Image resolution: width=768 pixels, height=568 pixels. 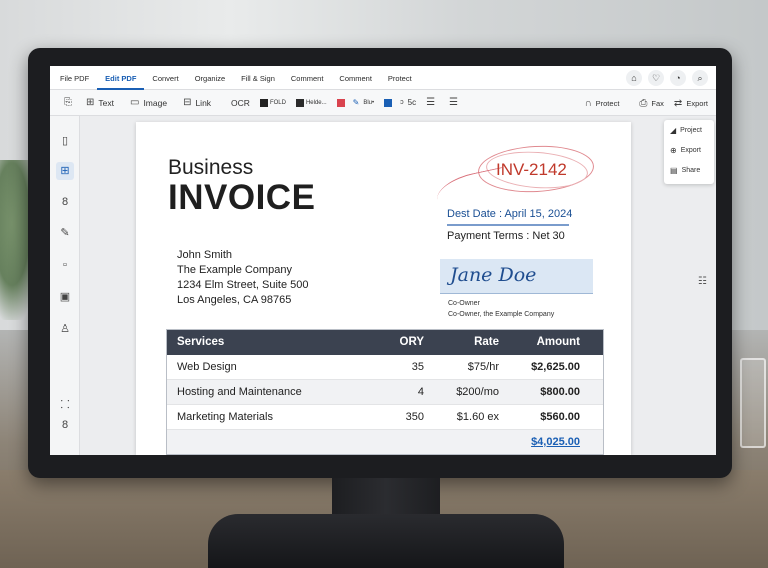 I want to click on search-icon: ⌕, so click(x=700, y=78).